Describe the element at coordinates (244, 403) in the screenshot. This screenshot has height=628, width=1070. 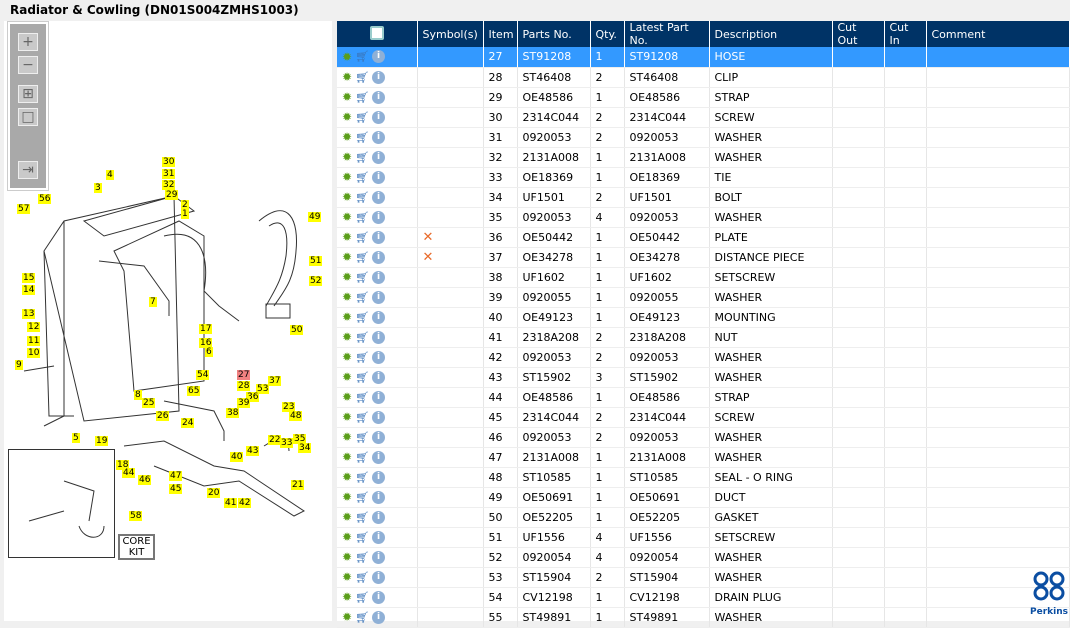
I see `callout-39: 39` at that location.